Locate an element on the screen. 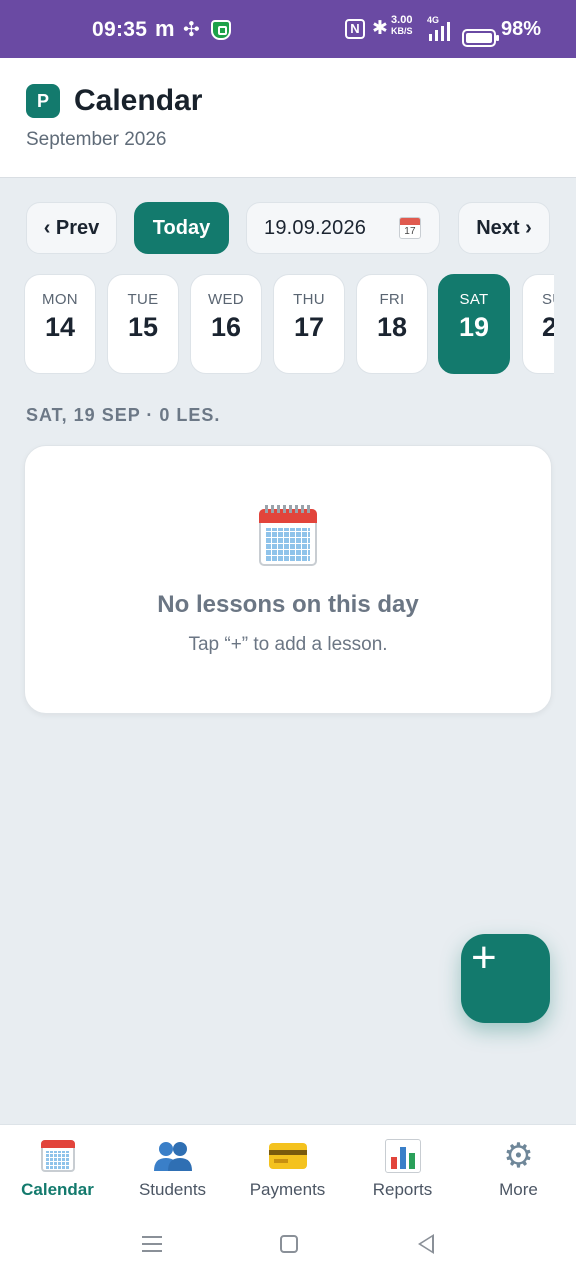 The width and height of the screenshot is (576, 1280). nav-label: Students is located at coordinates (172, 1189).